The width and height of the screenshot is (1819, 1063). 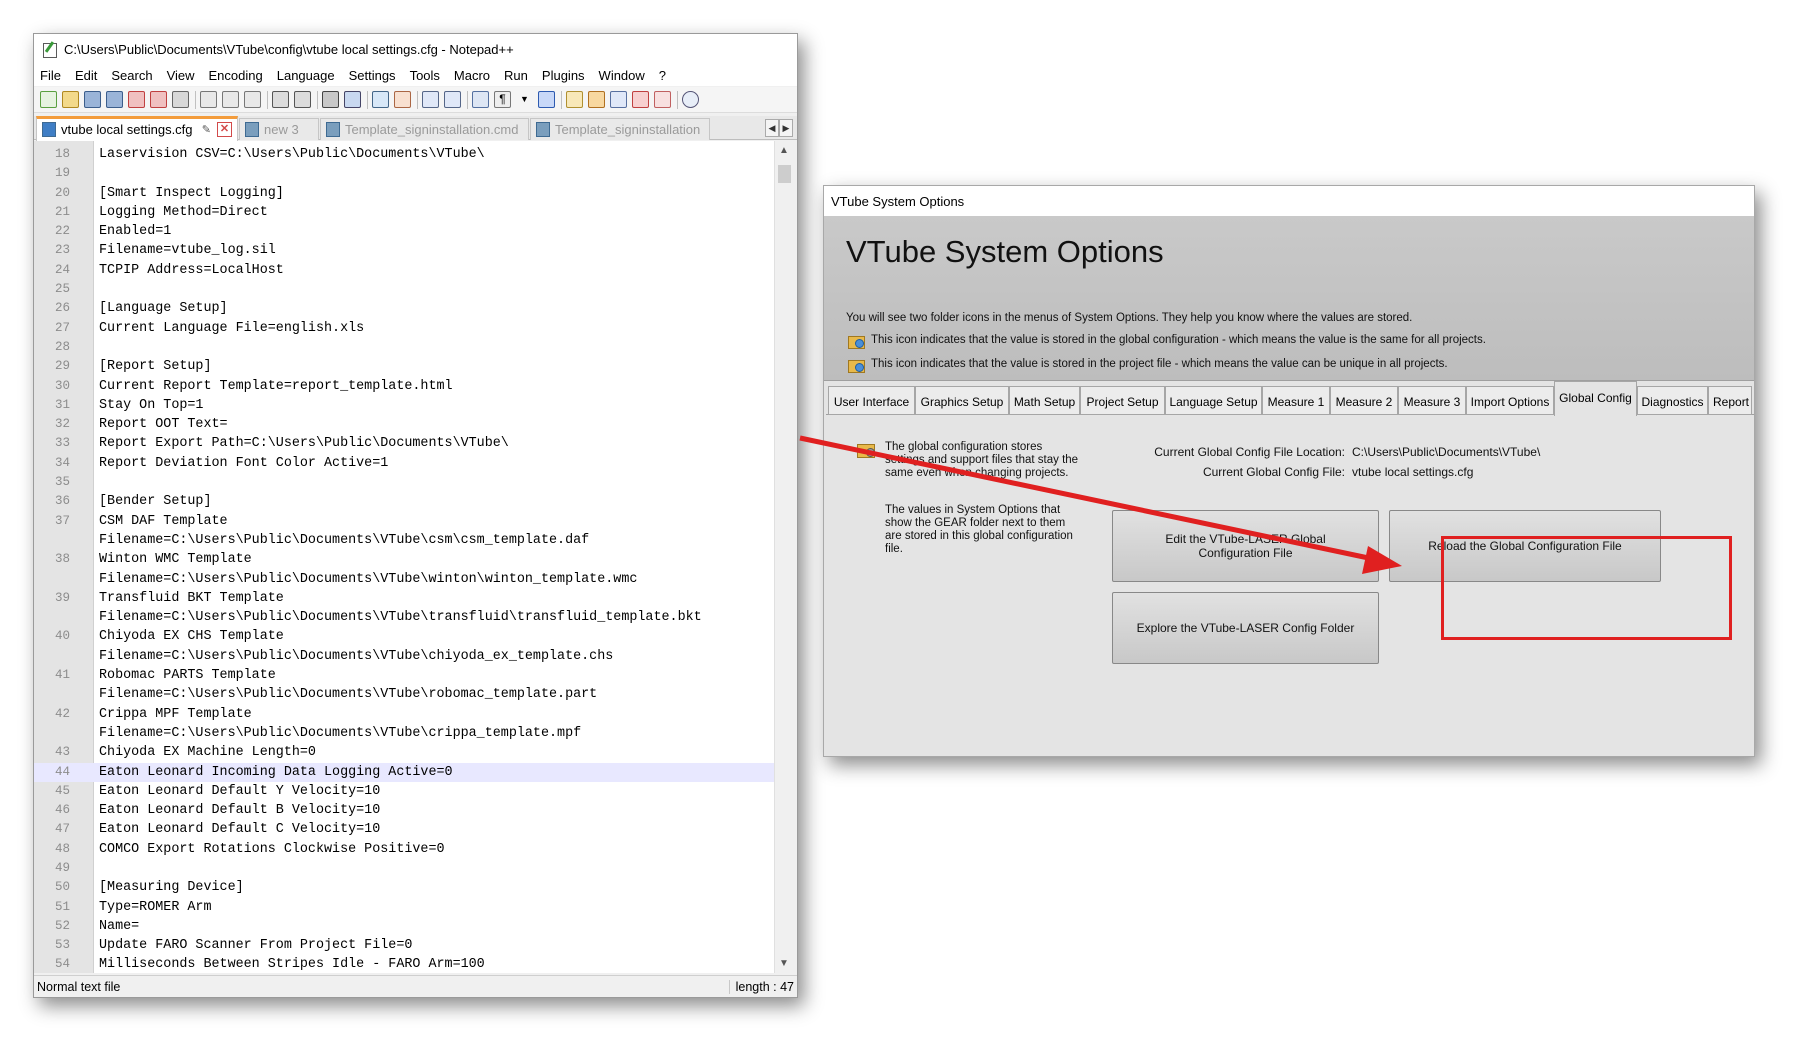 I want to click on tab-scroll-right-icon: ▶, so click(x=786, y=128).